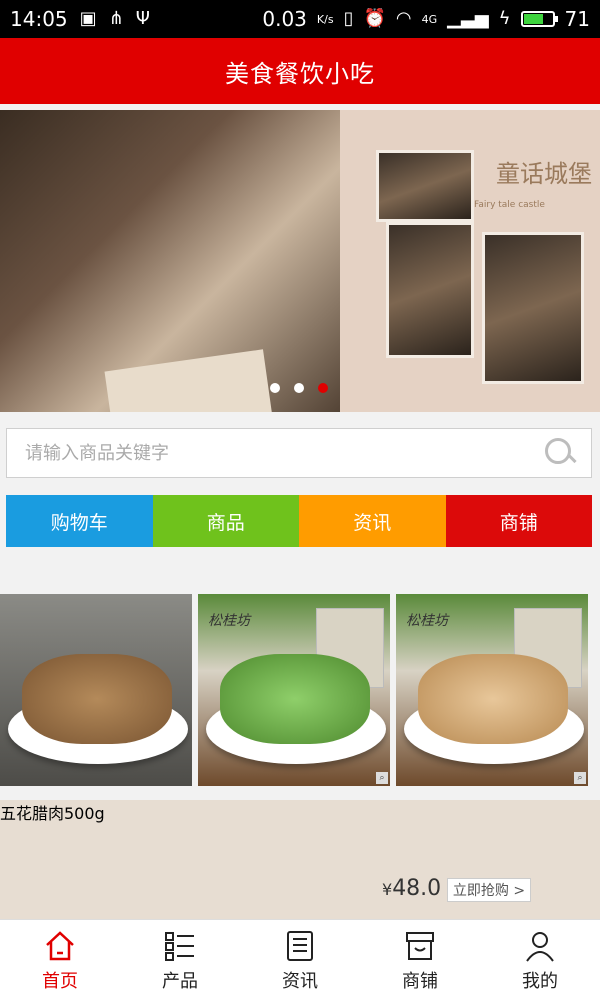 The width and height of the screenshot is (600, 1001). I want to click on search-icon, so click(560, 453).